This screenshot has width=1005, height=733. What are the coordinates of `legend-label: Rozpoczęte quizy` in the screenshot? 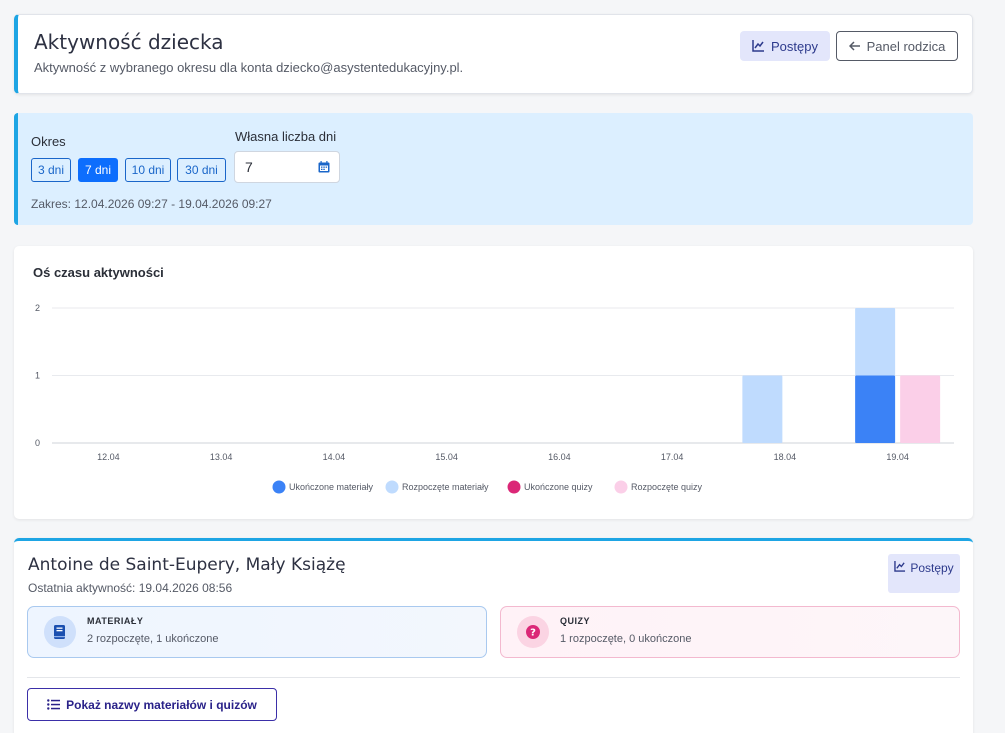 It's located at (667, 487).